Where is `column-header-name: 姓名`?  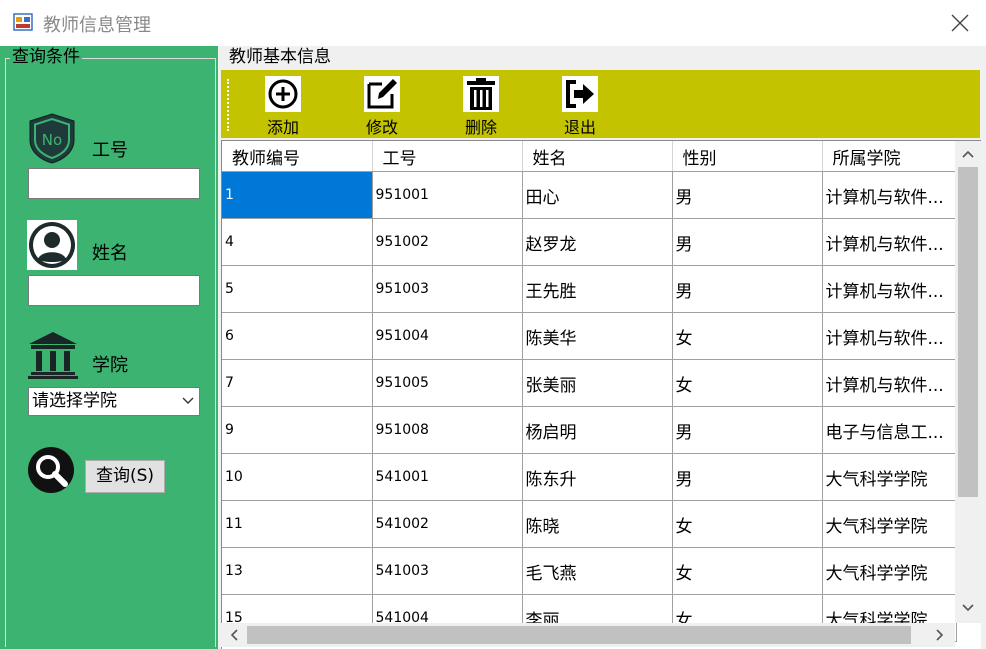
column-header-name: 姓名 is located at coordinates (597, 156).